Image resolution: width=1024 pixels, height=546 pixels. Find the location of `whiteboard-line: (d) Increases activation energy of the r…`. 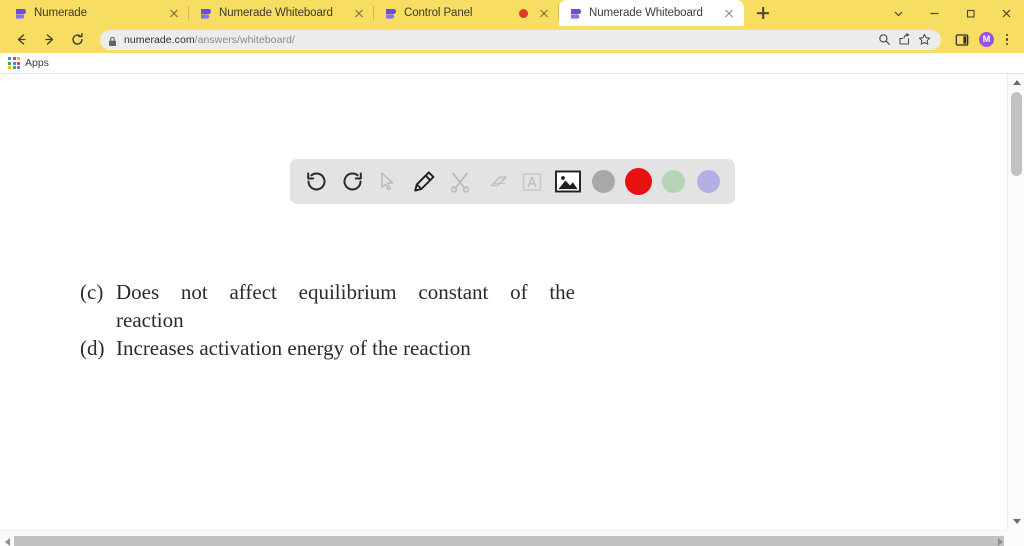

whiteboard-line: (d) Increases activation energy of the r… is located at coordinates (327, 349).